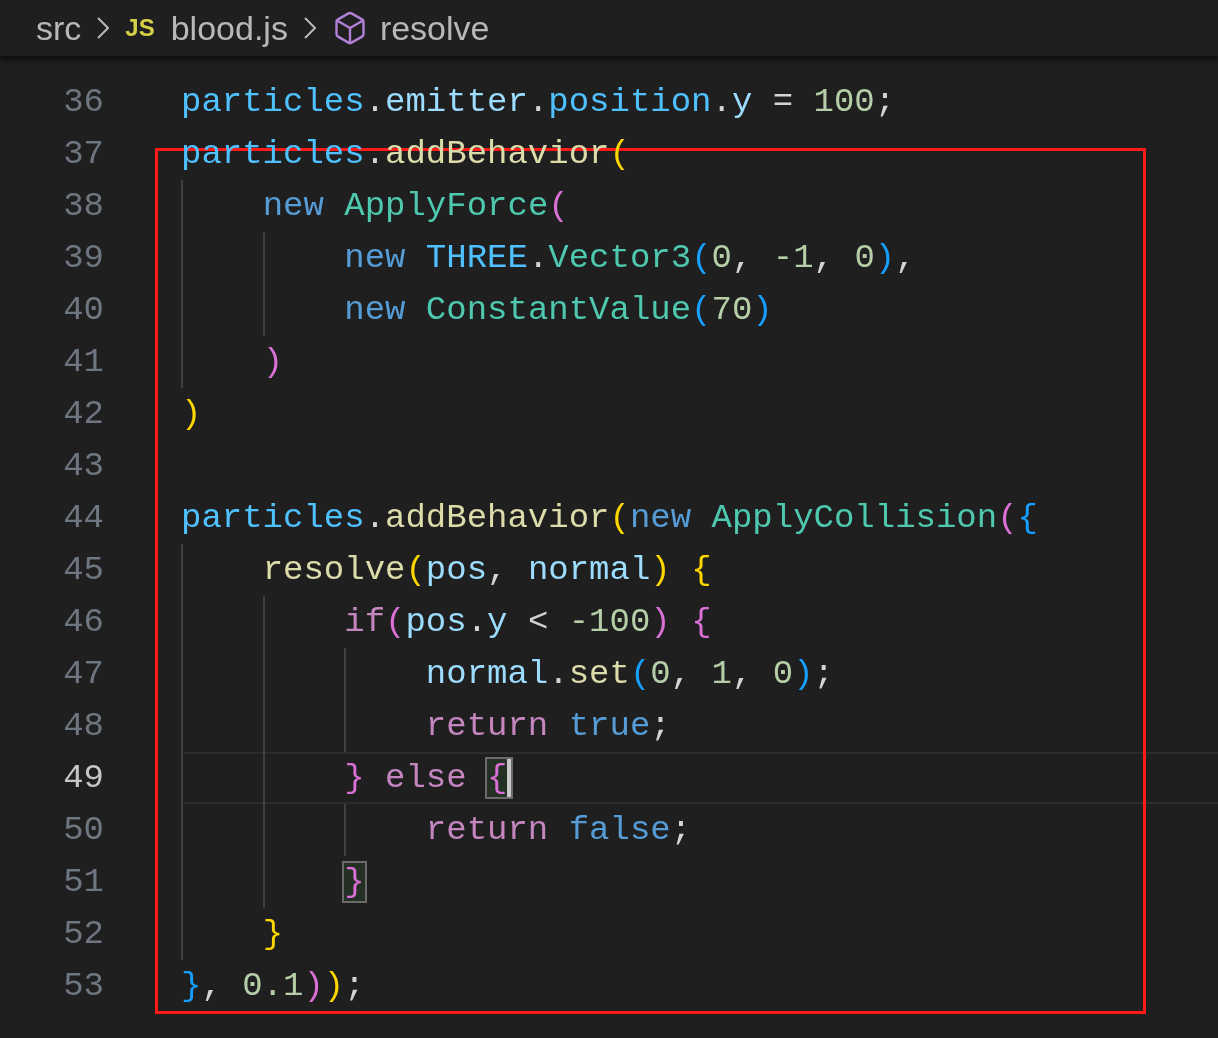  What do you see at coordinates (83, 986) in the screenshot?
I see `line-number: 53` at bounding box center [83, 986].